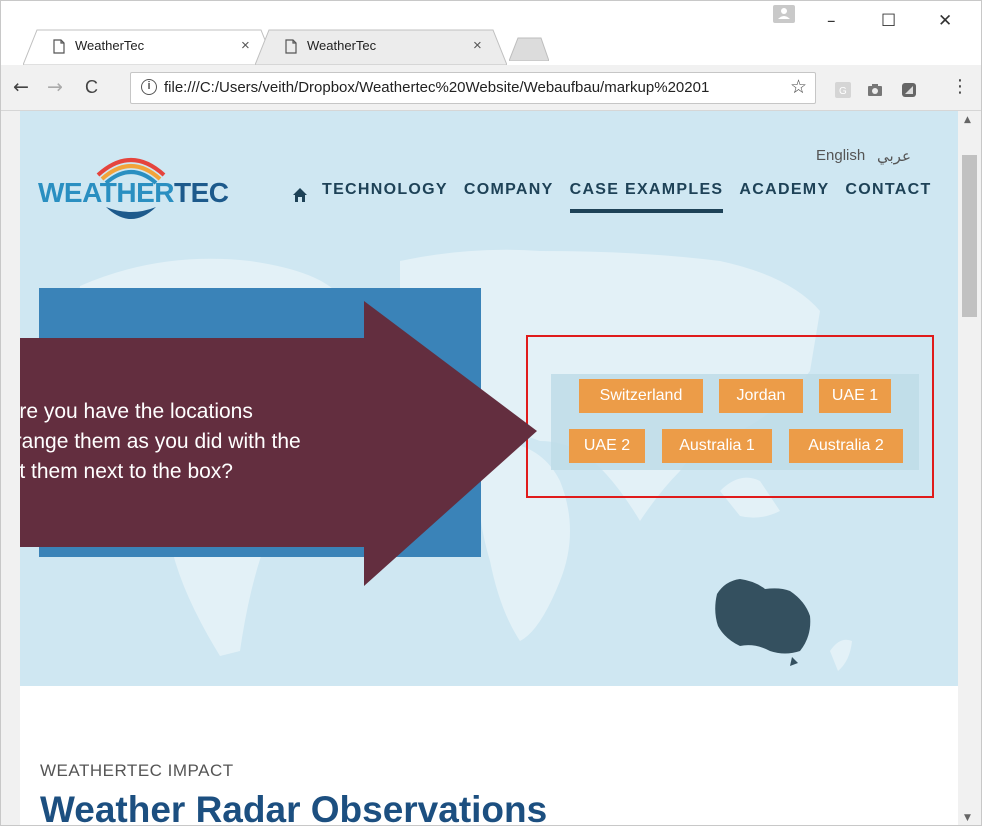 Image resolution: width=982 pixels, height=826 pixels. What do you see at coordinates (91, 87) in the screenshot?
I see `reload-button: C` at bounding box center [91, 87].